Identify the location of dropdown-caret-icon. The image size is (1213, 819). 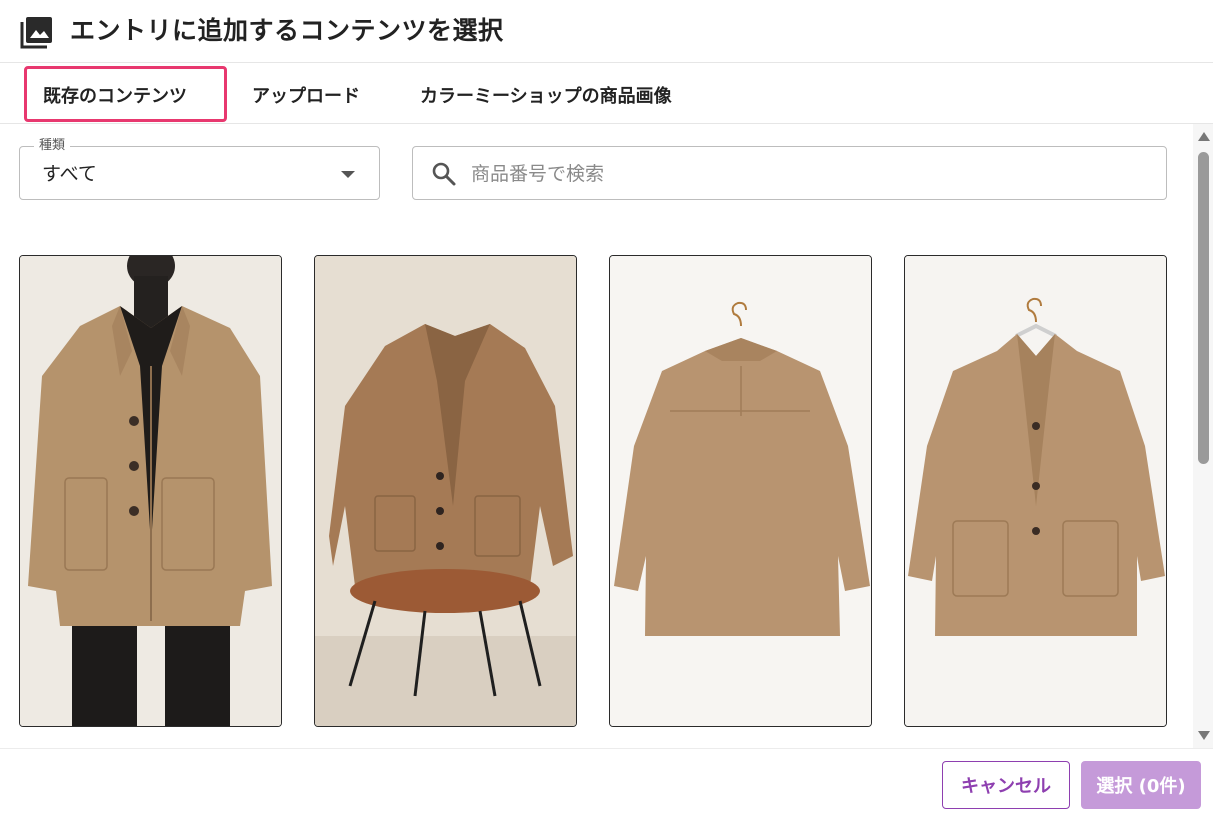
(348, 174).